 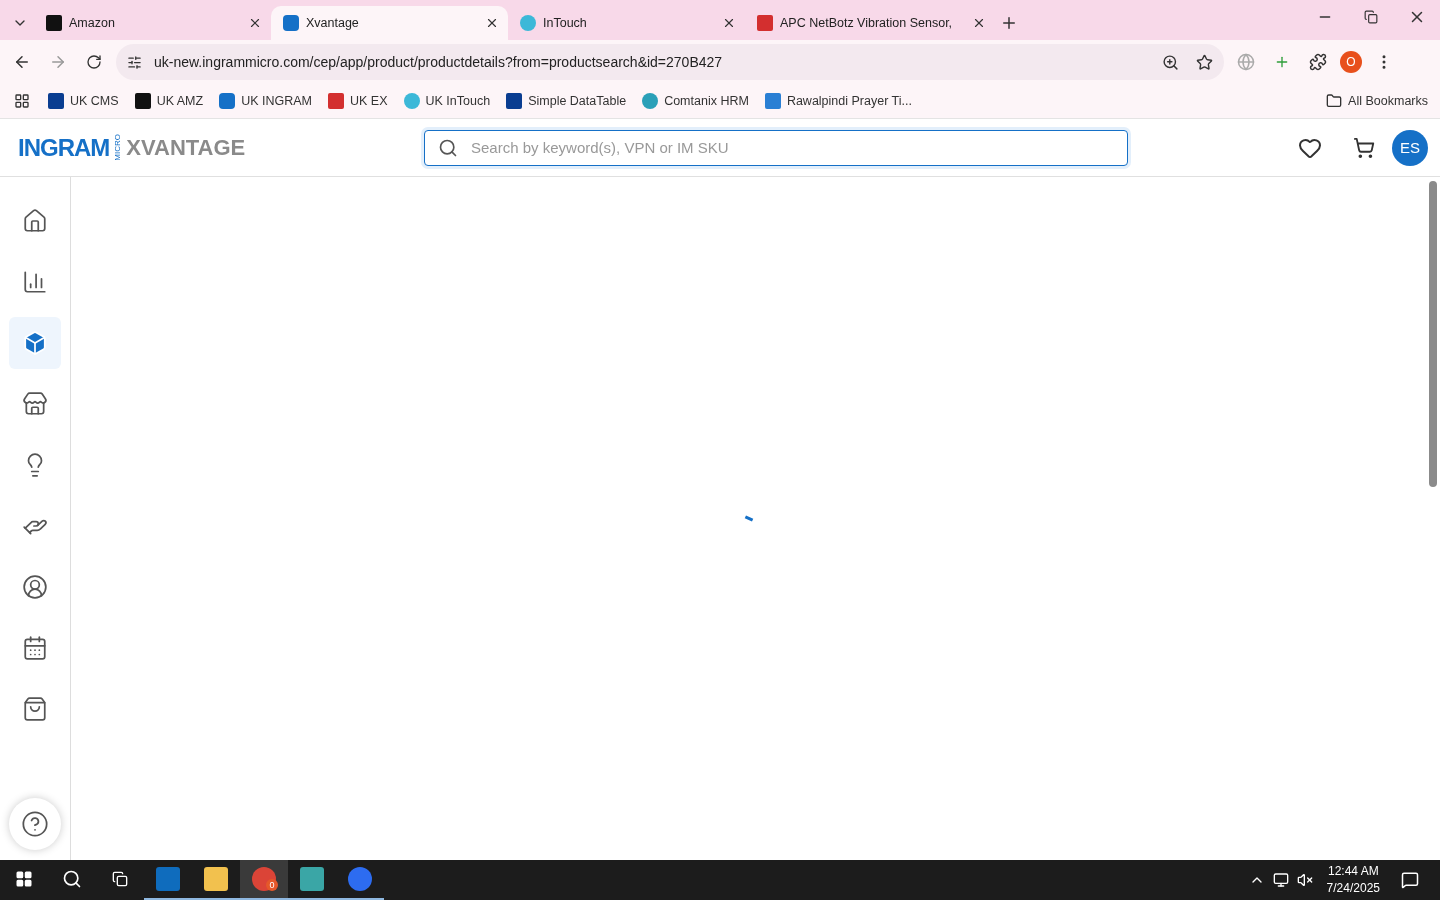 I want to click on calendar-icon, so click(x=35, y=648).